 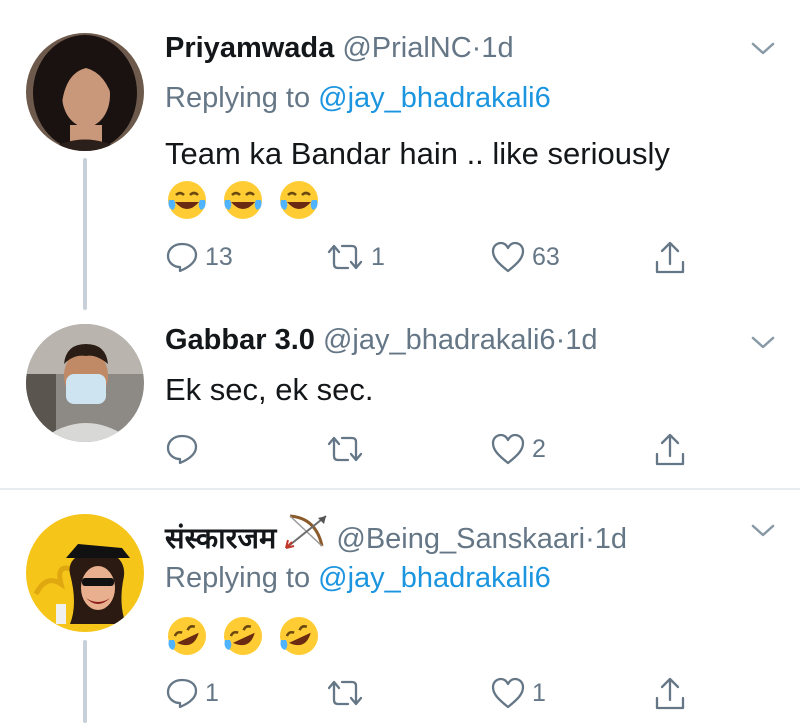 What do you see at coordinates (378, 256) in the screenshot?
I see `retweet-count: 1` at bounding box center [378, 256].